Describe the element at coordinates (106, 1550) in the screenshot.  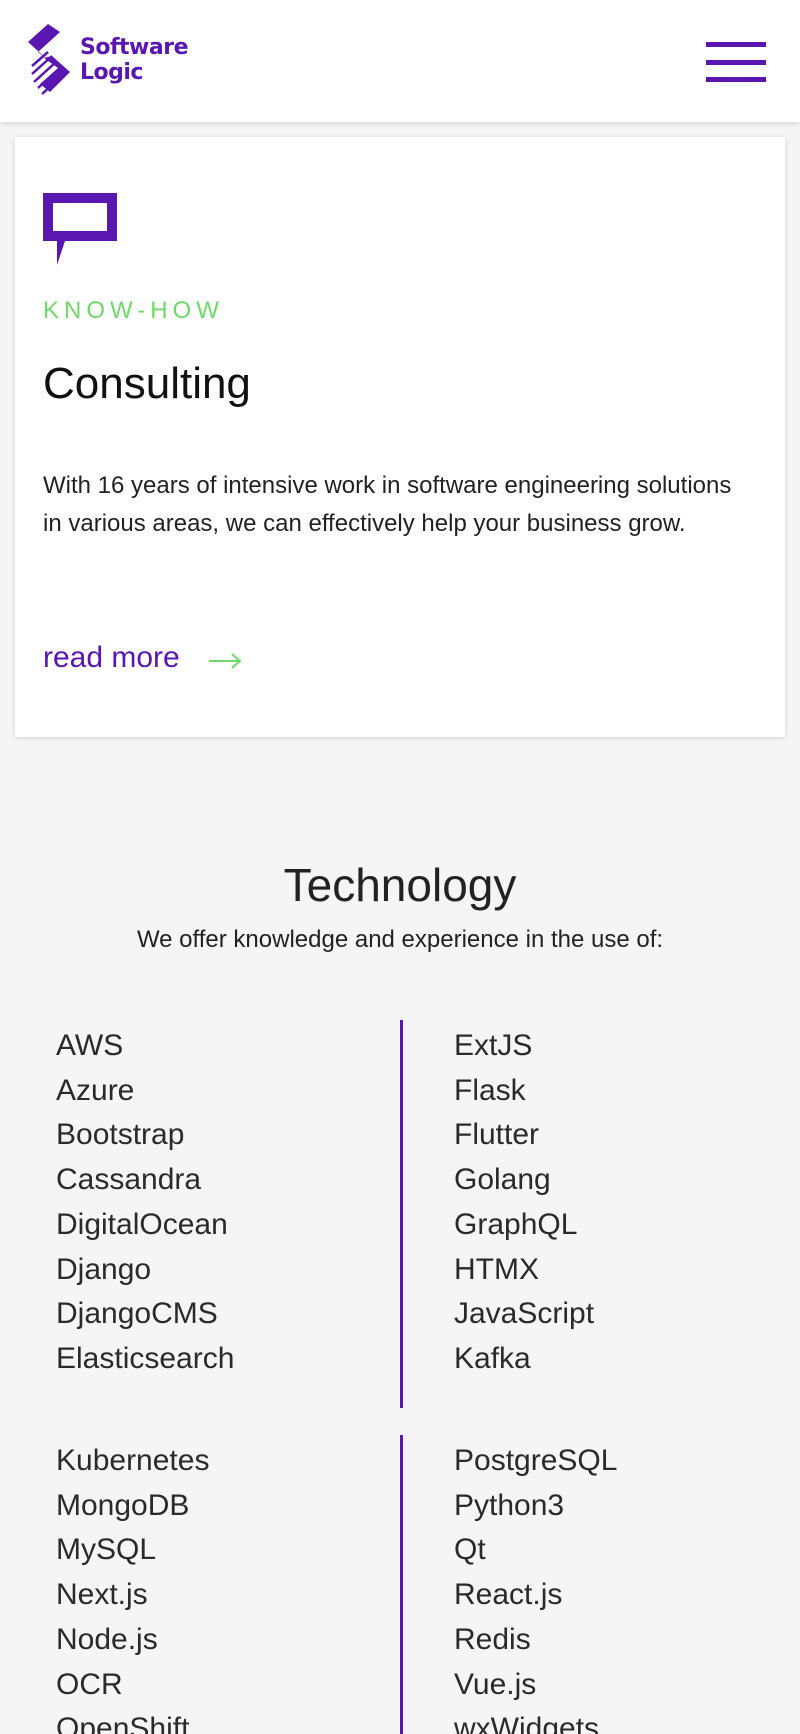
I see `technology-item: MySQL` at that location.